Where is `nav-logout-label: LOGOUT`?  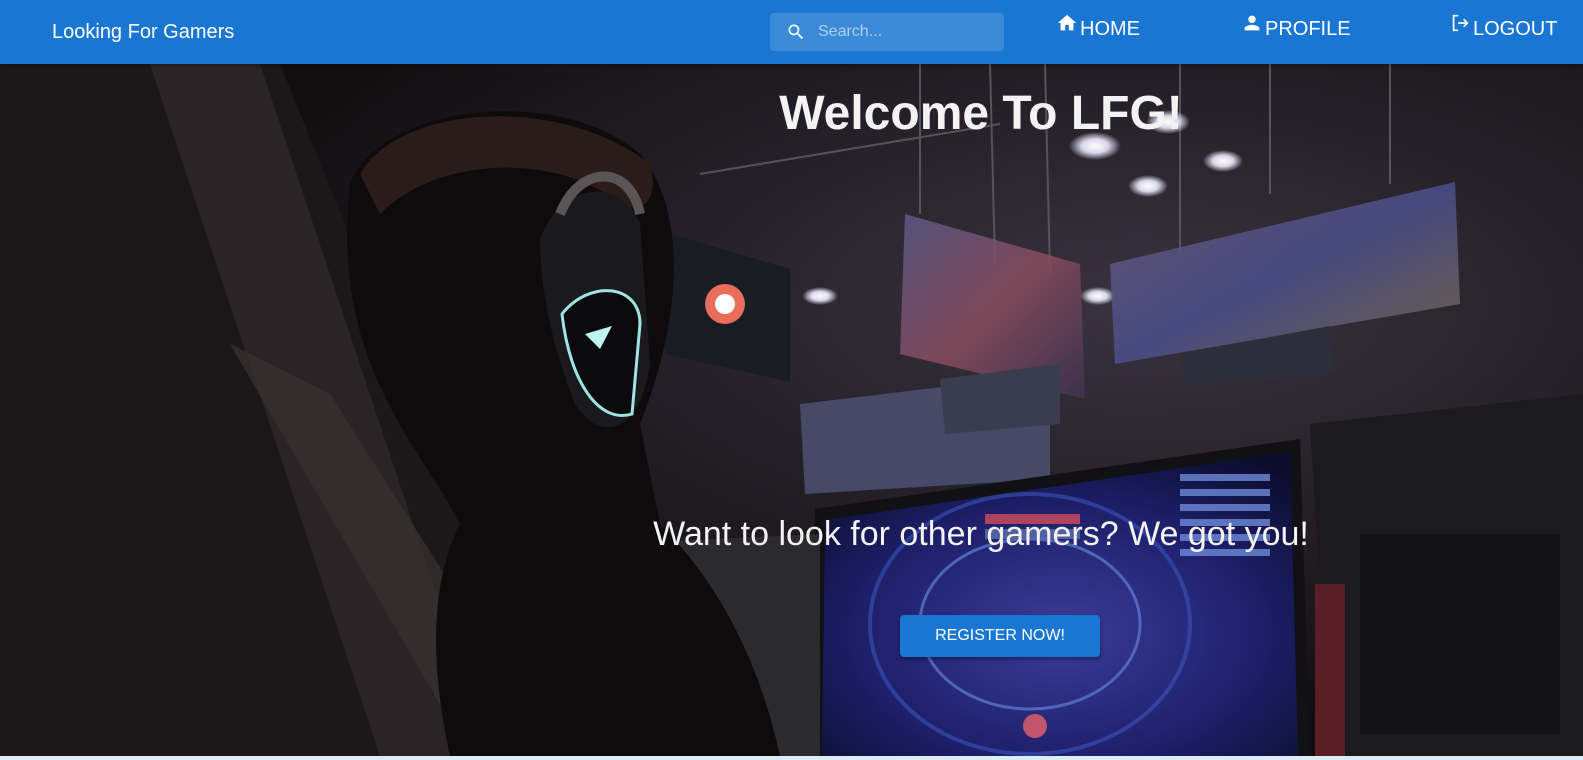
nav-logout-label: LOGOUT is located at coordinates (1515, 29).